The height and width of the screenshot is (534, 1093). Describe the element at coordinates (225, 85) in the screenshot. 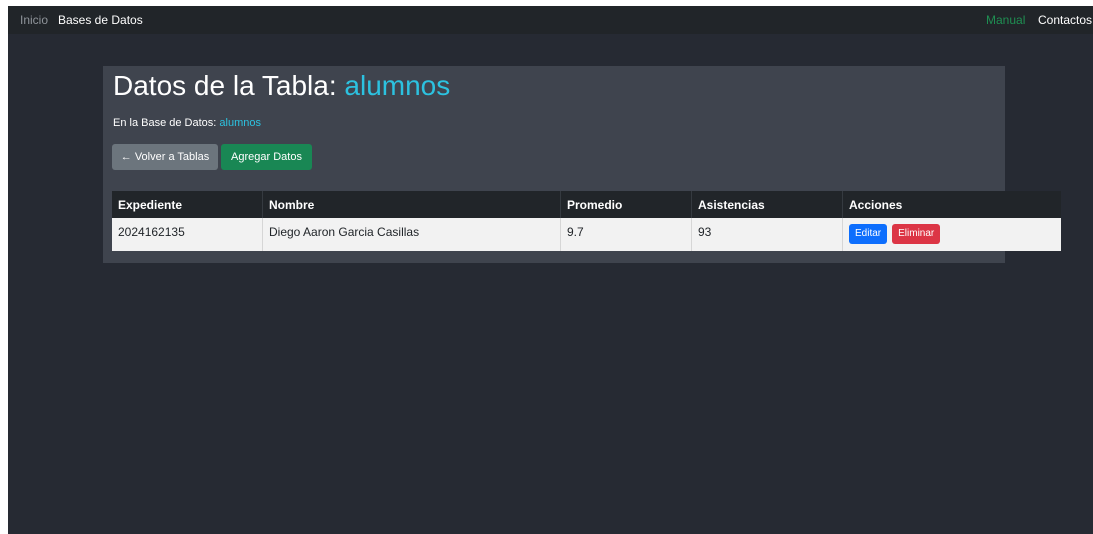

I see `page-title-prefix: Datos de la Tabla:` at that location.